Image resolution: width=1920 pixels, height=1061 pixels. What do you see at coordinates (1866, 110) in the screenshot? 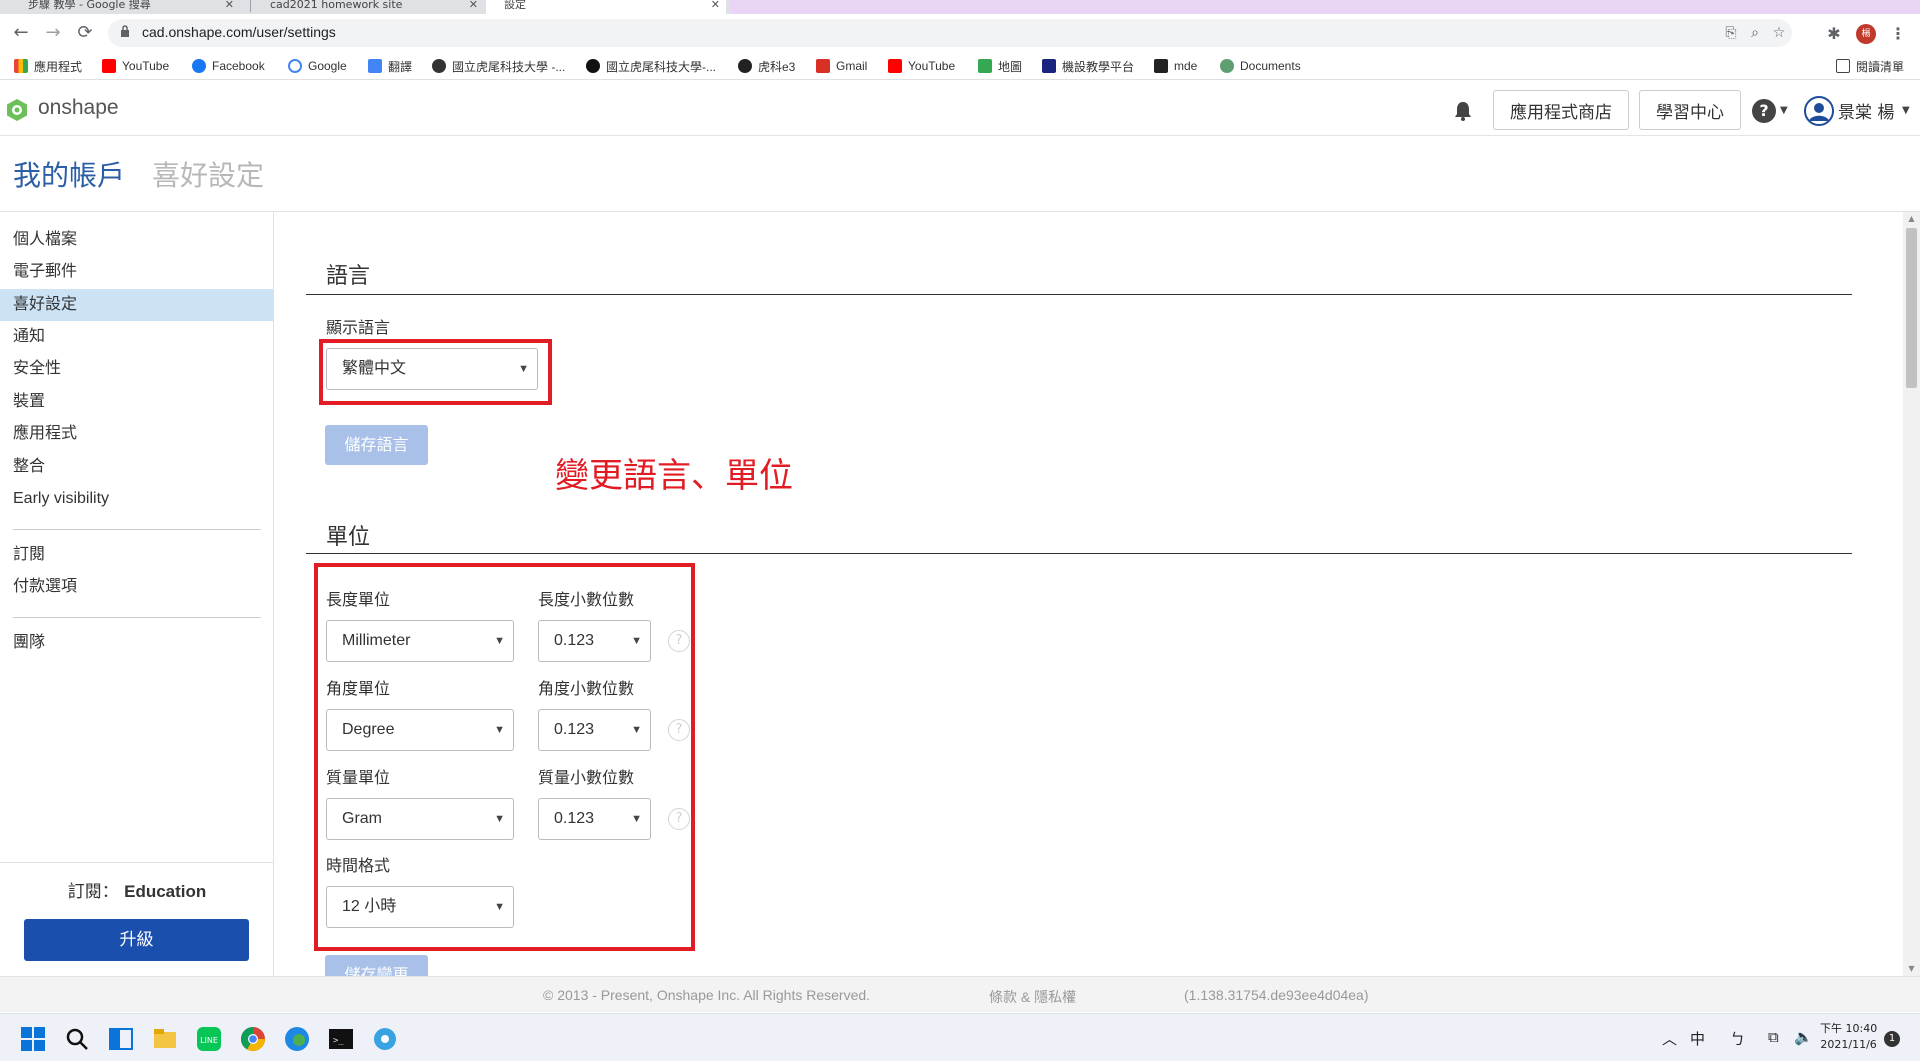
I see `user-name: 景棠 楊` at bounding box center [1866, 110].